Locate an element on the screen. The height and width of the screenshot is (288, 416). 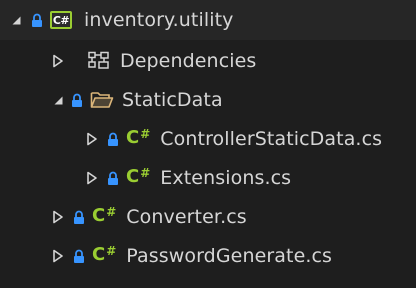
tree-item-staticdata-folder: StaticData is located at coordinates (208, 100).